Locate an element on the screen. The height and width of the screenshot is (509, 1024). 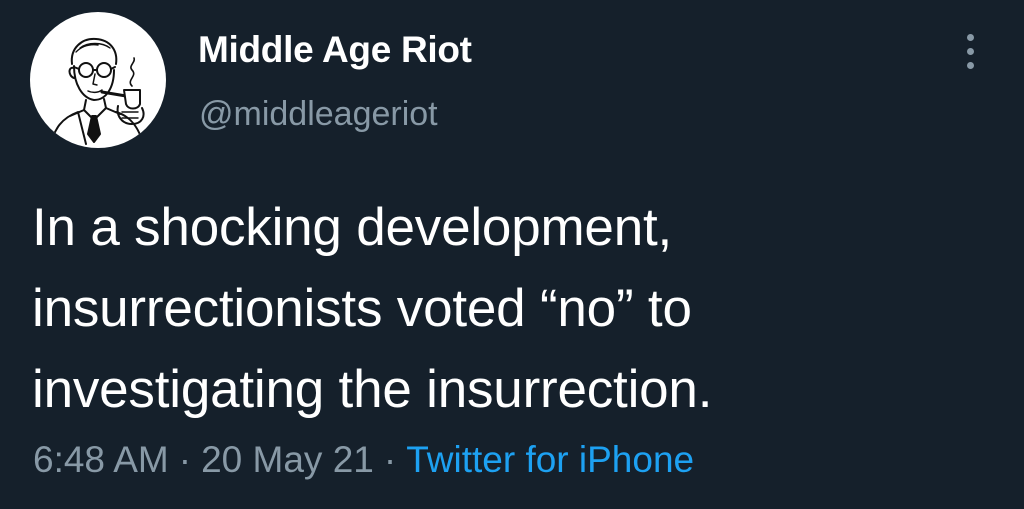
tweet-time: 6:48 AM is located at coordinates (101, 459).